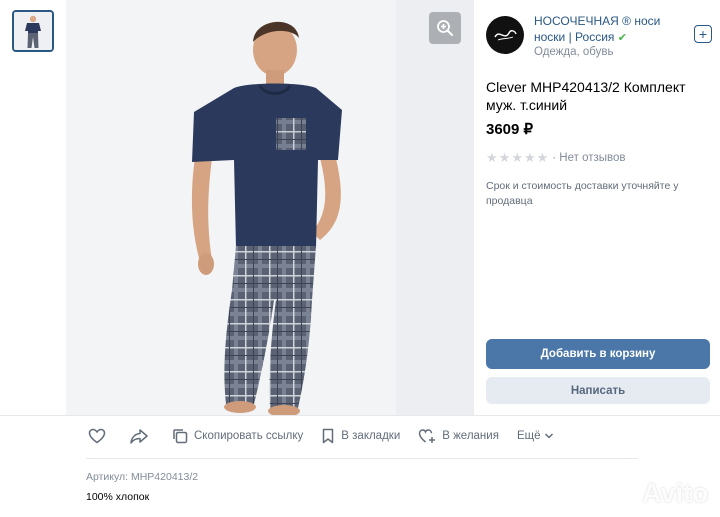 This screenshot has width=720, height=517. I want to click on wishlist-button: В желания, so click(458, 436).